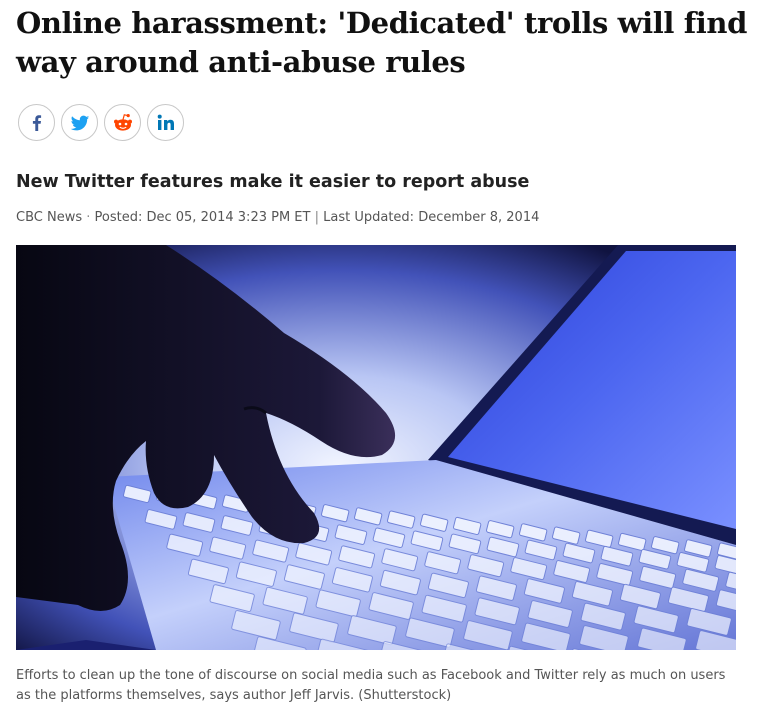 The width and height of the screenshot is (772, 717). I want to click on linkedin-icon, so click(165, 122).